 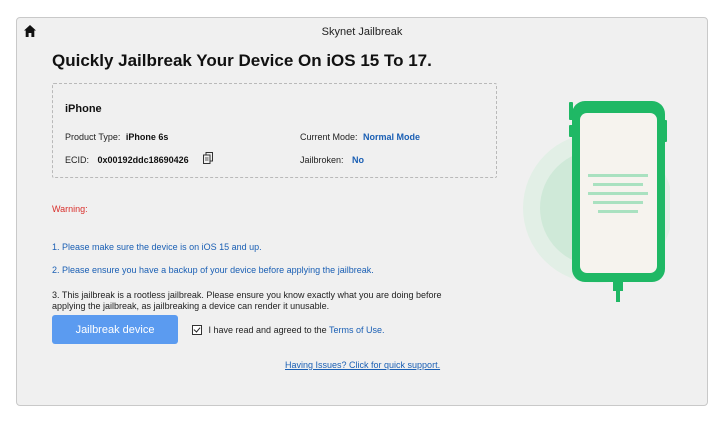 I want to click on jailbroken-label: Jailbroken:, so click(x=322, y=160).